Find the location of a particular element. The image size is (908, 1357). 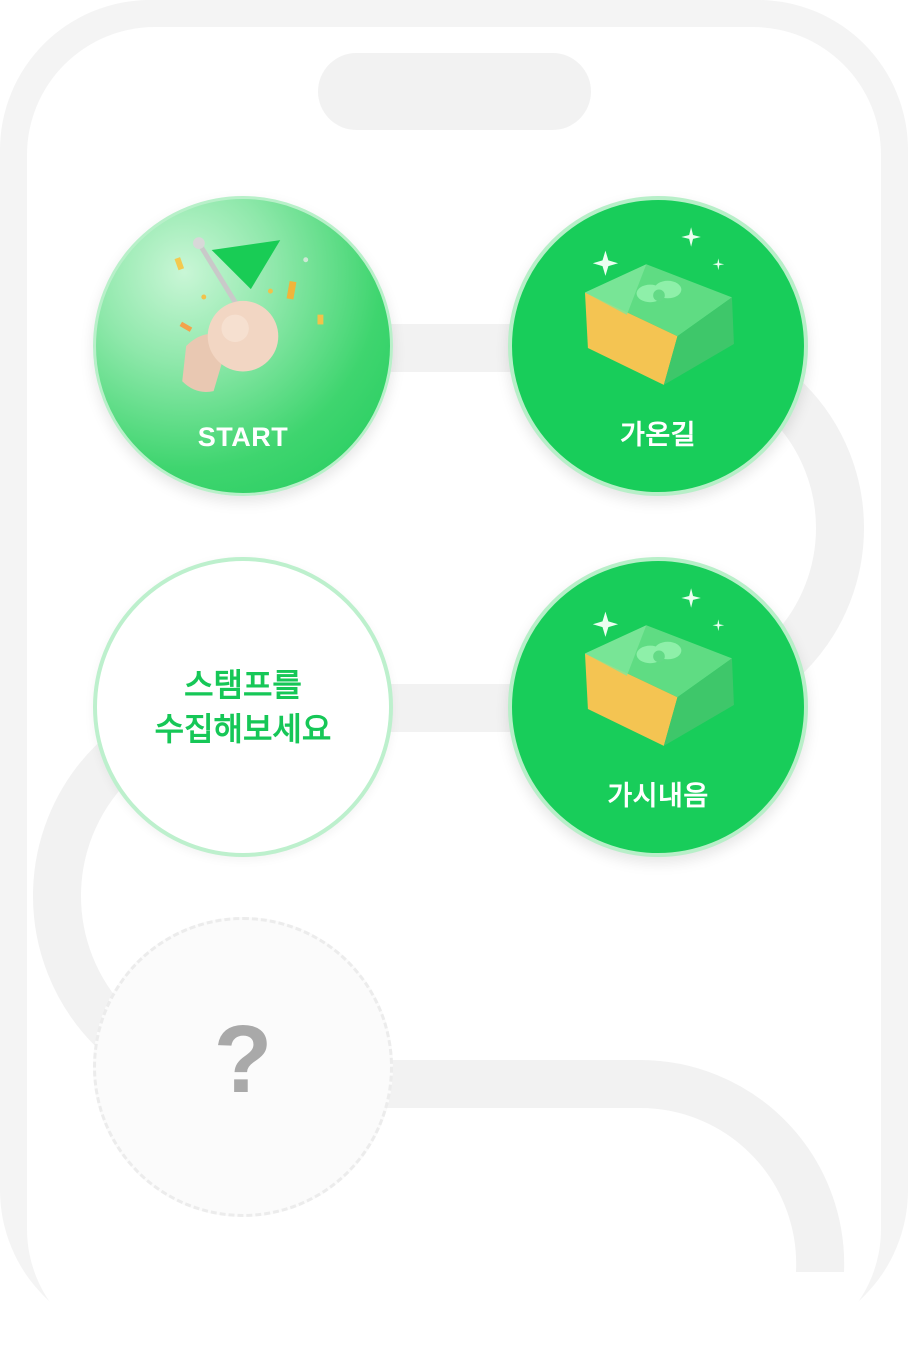

collect-prompt-line1: 스탬프를 is located at coordinates (243, 685).